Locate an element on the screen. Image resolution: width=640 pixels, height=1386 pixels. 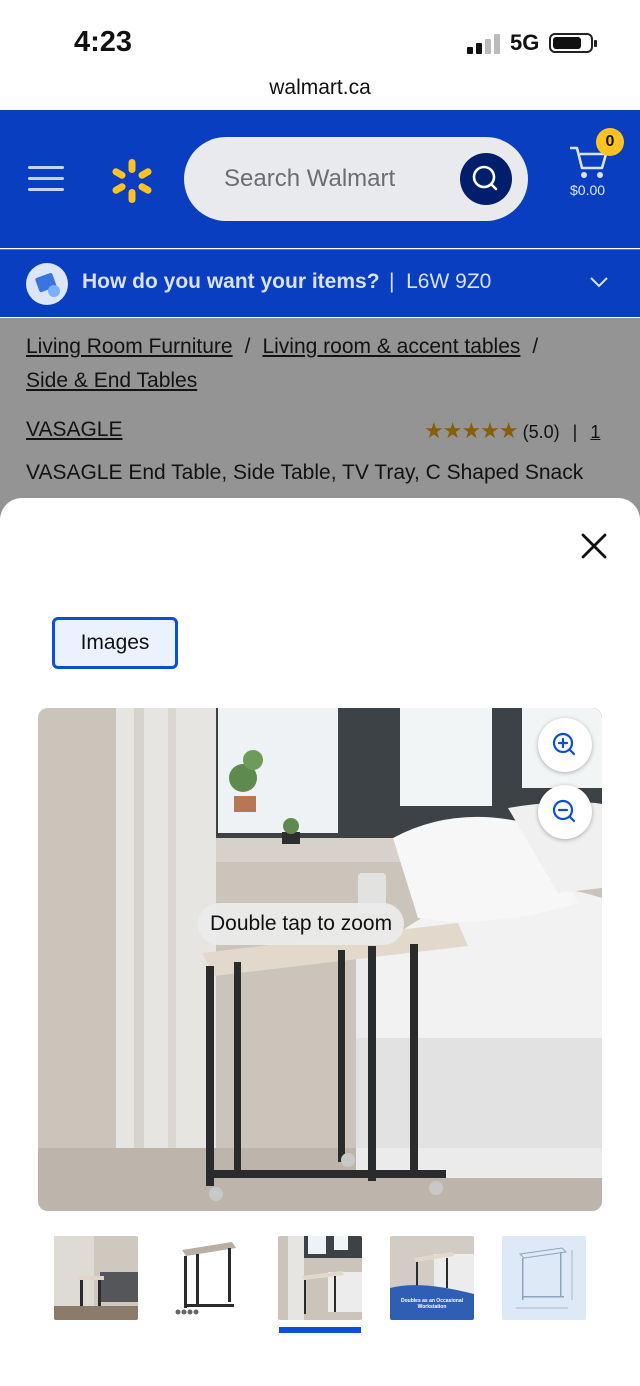
site-header: Search Walmart 0 $0.00 is located at coordinates (320, 179).